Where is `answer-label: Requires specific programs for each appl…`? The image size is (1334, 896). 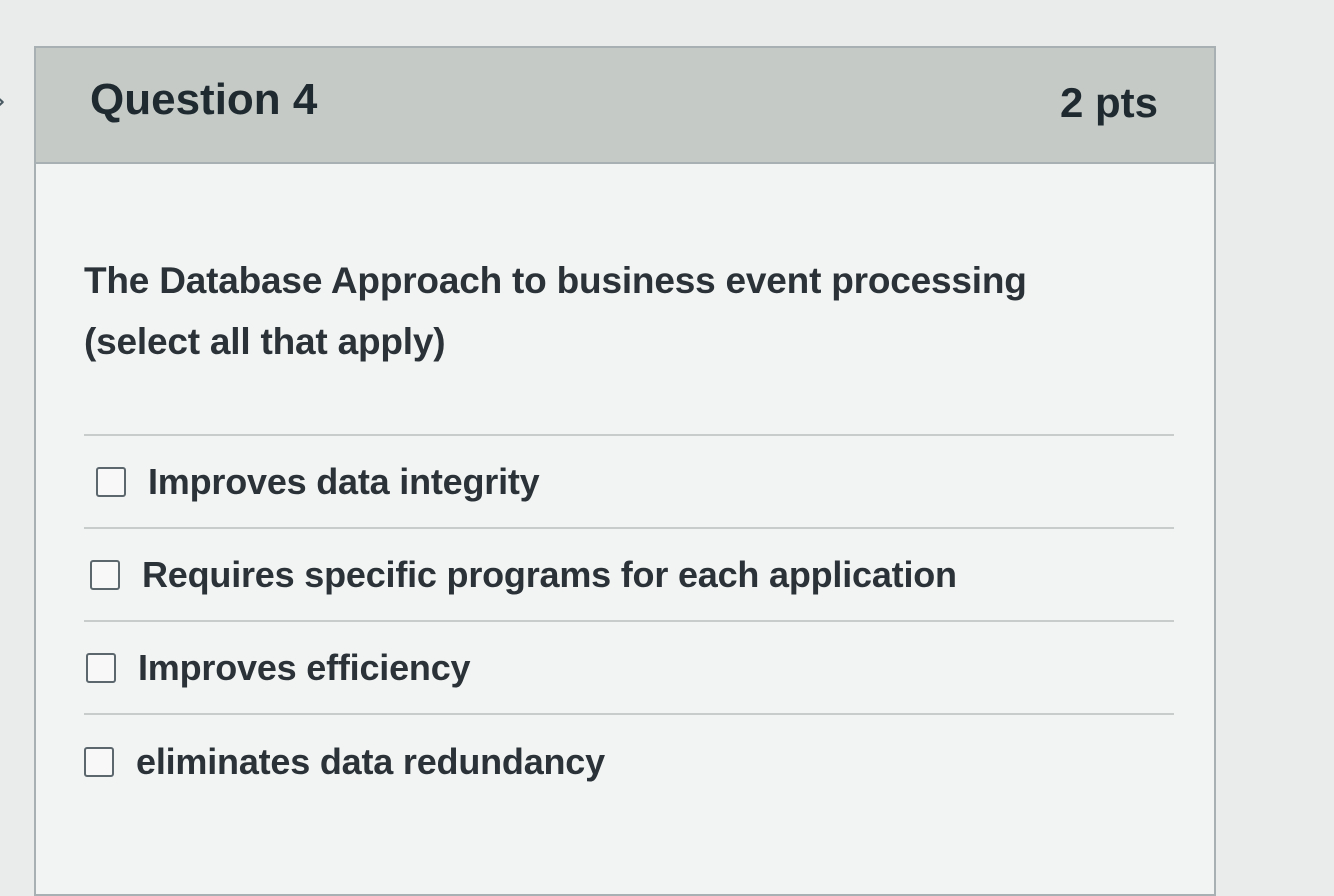 answer-label: Requires specific programs for each appl… is located at coordinates (549, 574).